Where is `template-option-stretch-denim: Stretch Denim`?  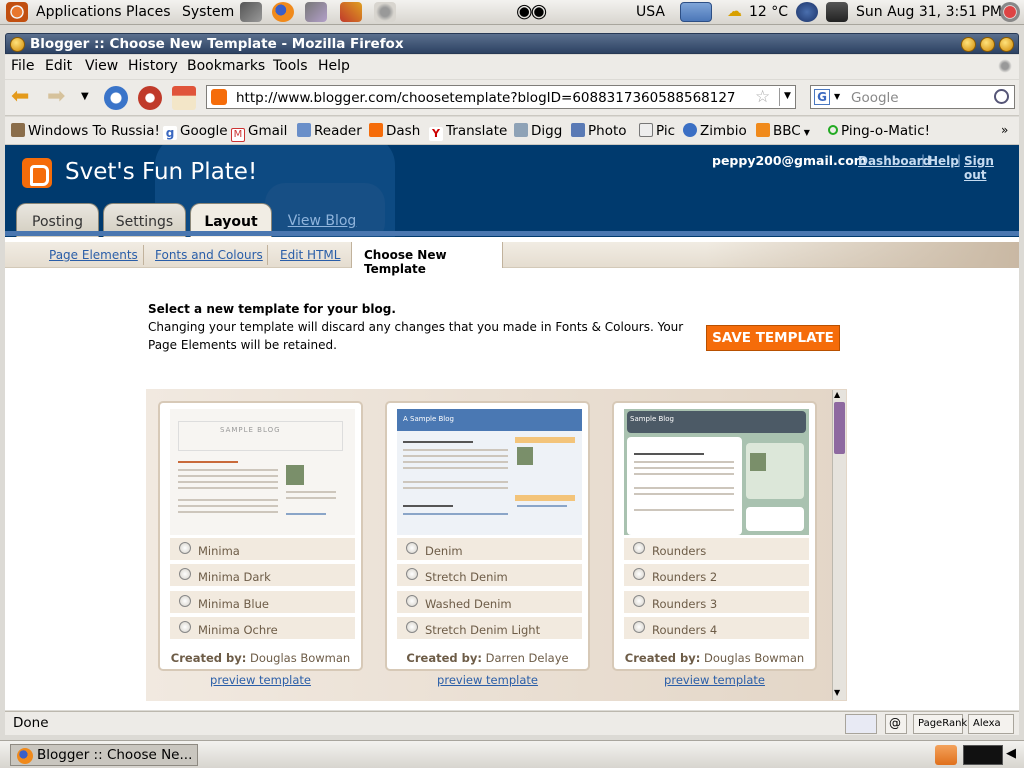 template-option-stretch-denim: Stretch Denim is located at coordinates (489, 576).